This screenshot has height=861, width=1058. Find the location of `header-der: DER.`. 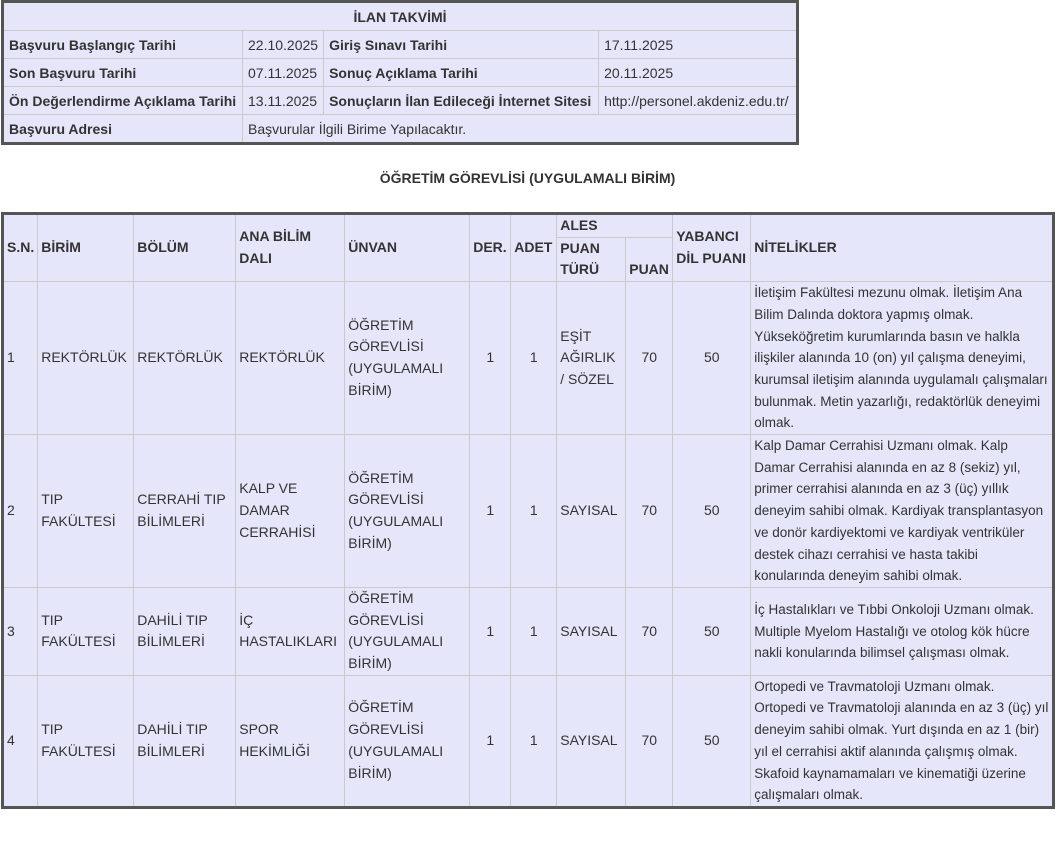

header-der: DER. is located at coordinates (490, 247).